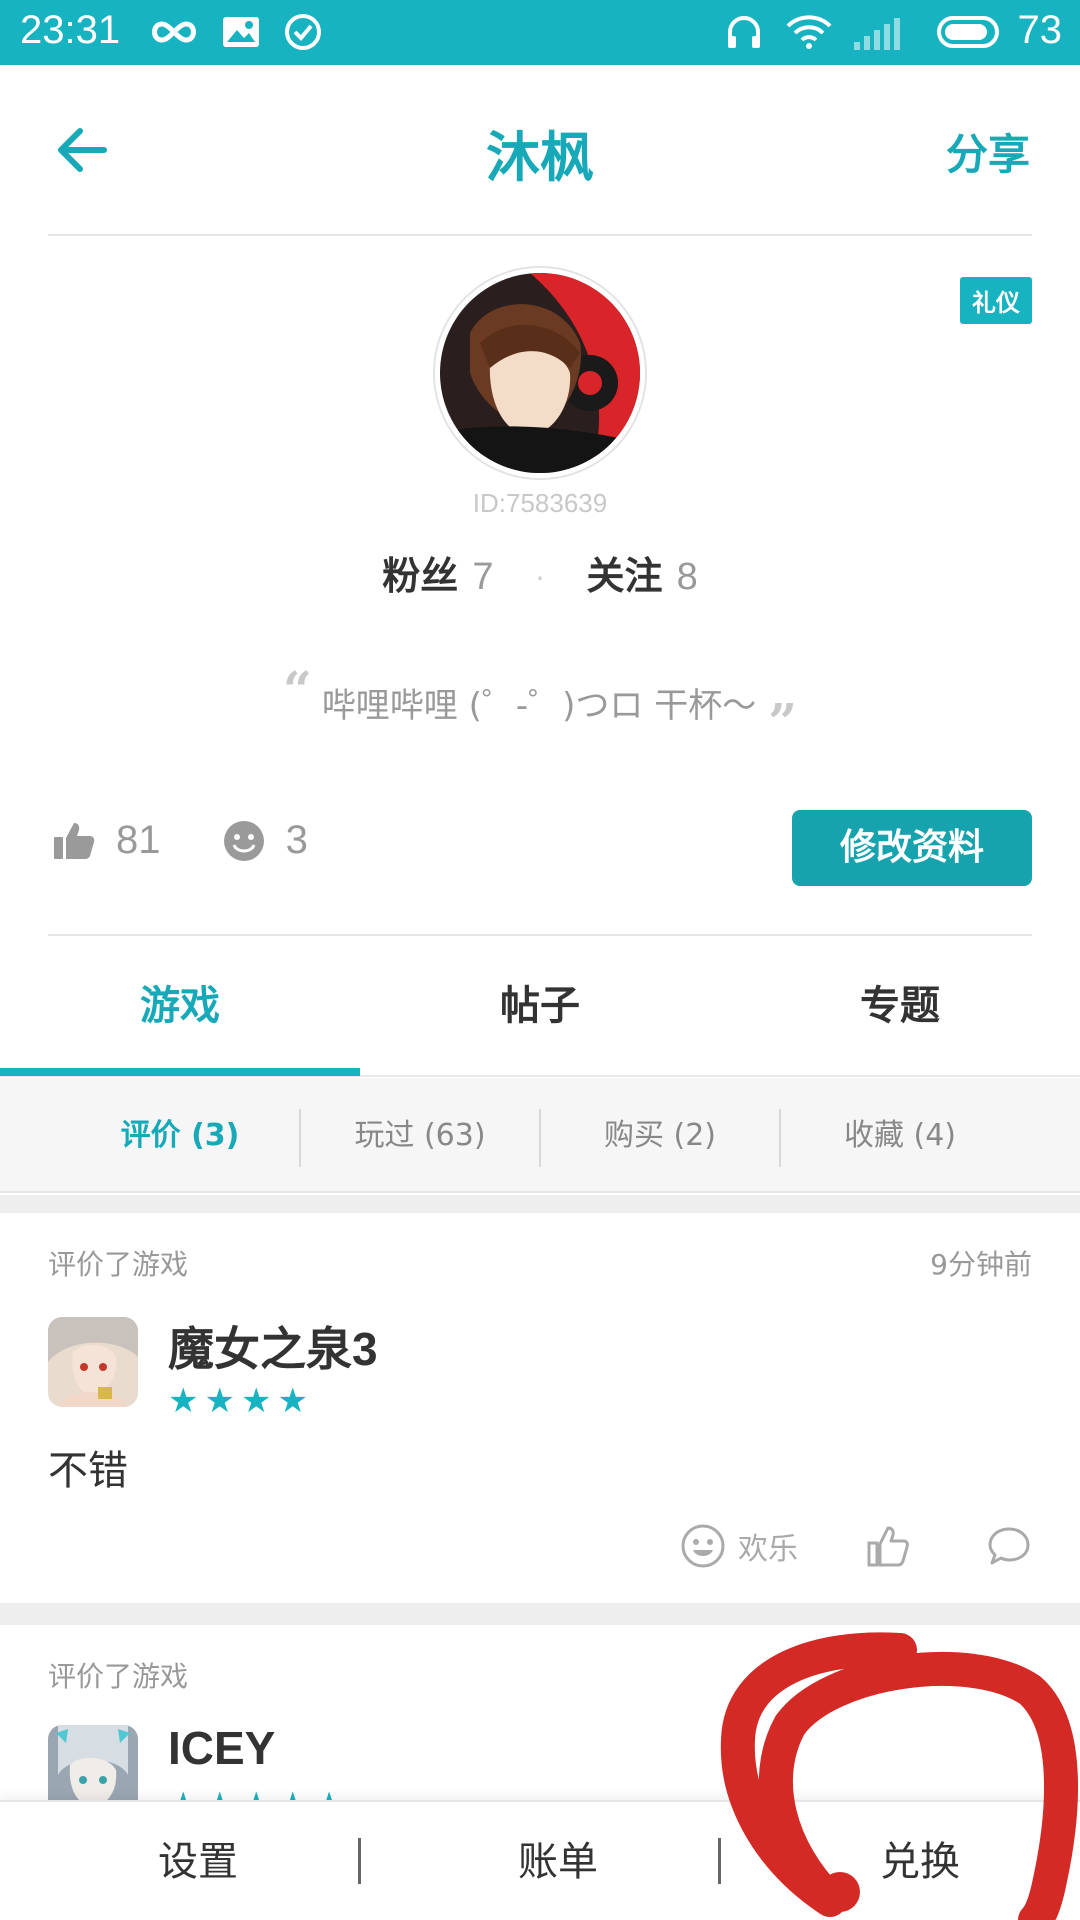 The height and width of the screenshot is (1920, 1080). Describe the element at coordinates (558, 1861) in the screenshot. I see `bills-button: 账单` at that location.